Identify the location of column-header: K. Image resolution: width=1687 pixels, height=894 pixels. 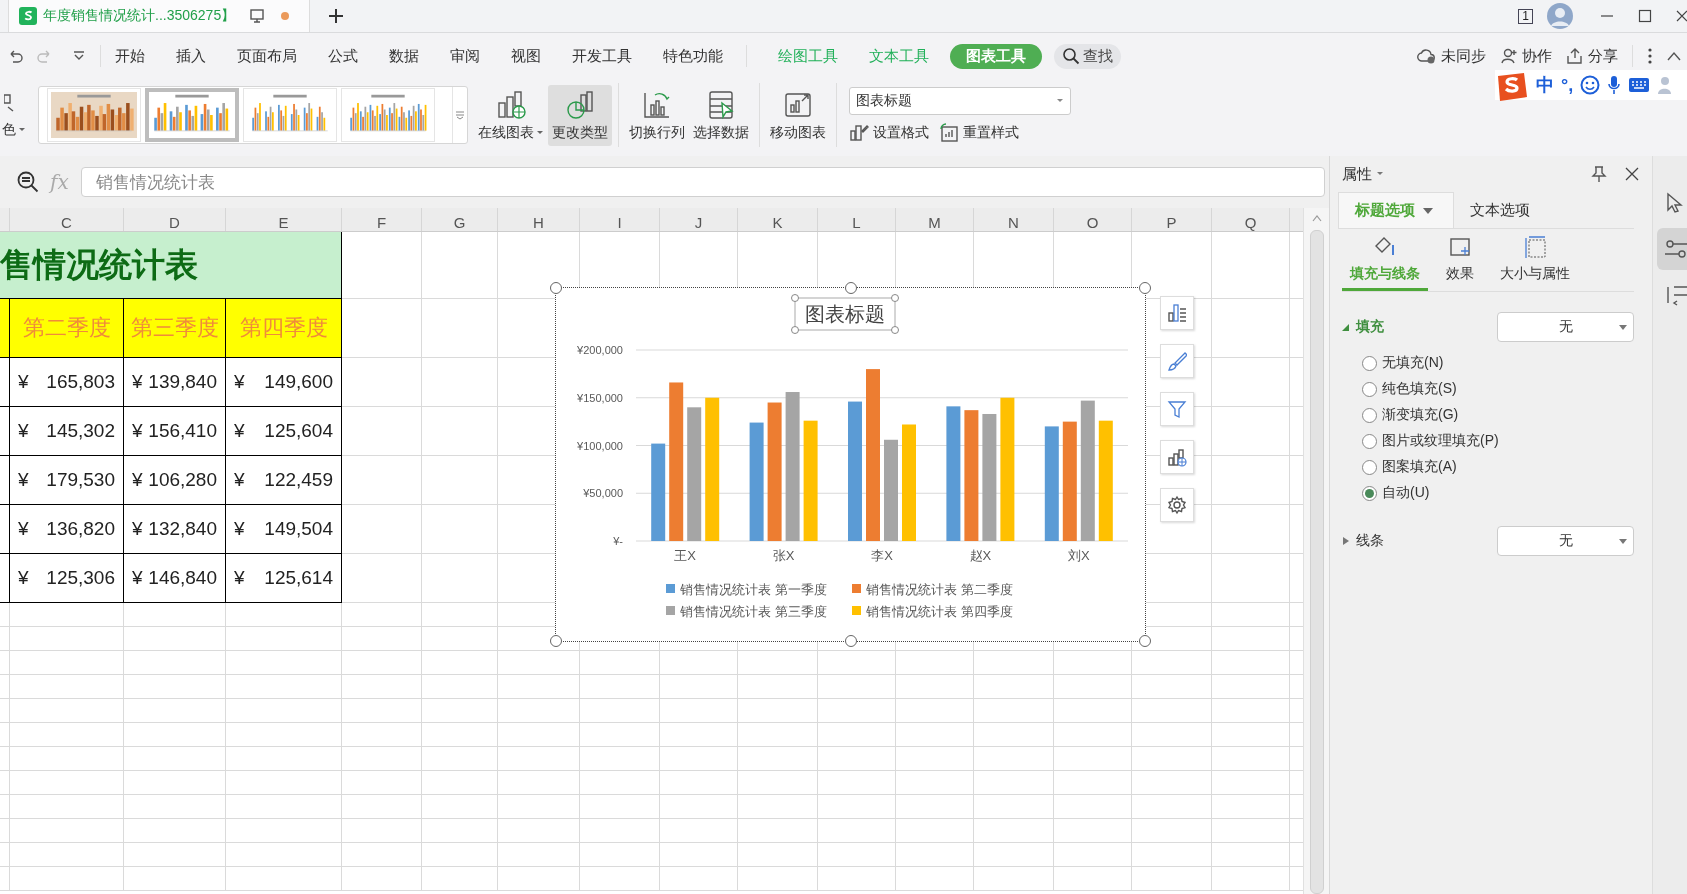
(778, 219).